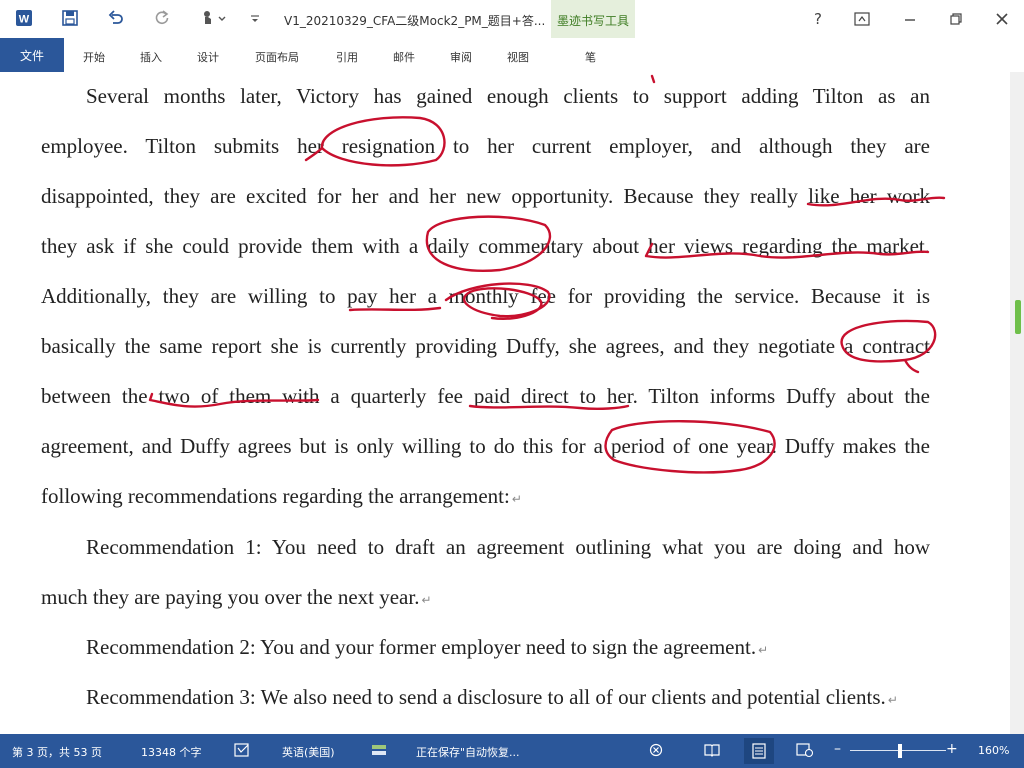 Image resolution: width=1024 pixels, height=768 pixels. What do you see at coordinates (956, 19) in the screenshot?
I see `restore-button` at bounding box center [956, 19].